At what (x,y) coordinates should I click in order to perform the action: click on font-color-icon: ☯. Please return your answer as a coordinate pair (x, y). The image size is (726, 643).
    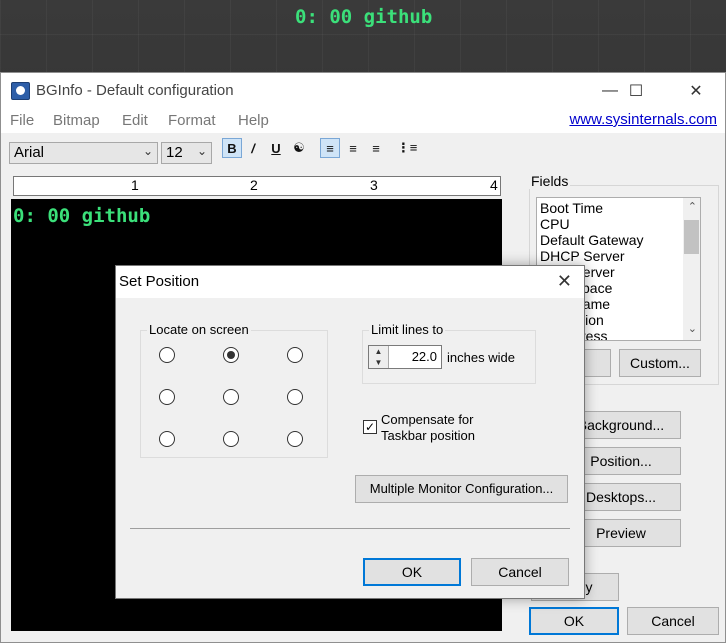
    Looking at the image, I should click on (299, 148).